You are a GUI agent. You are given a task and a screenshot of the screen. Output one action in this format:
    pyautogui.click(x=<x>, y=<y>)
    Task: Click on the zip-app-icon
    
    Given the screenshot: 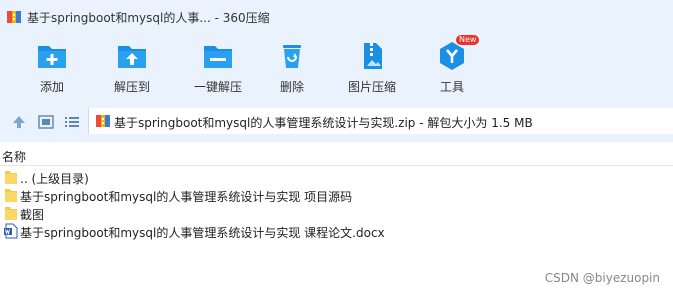 What is the action you would take?
    pyautogui.click(x=14, y=17)
    